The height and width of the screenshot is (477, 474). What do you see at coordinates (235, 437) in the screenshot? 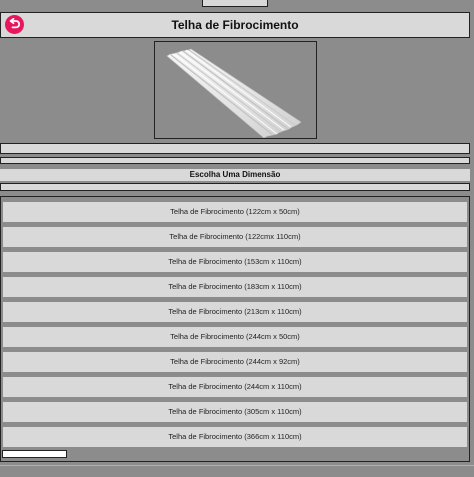
I see `dimension-option: Telha de Fibrocimento (366cm x 110cm)` at bounding box center [235, 437].